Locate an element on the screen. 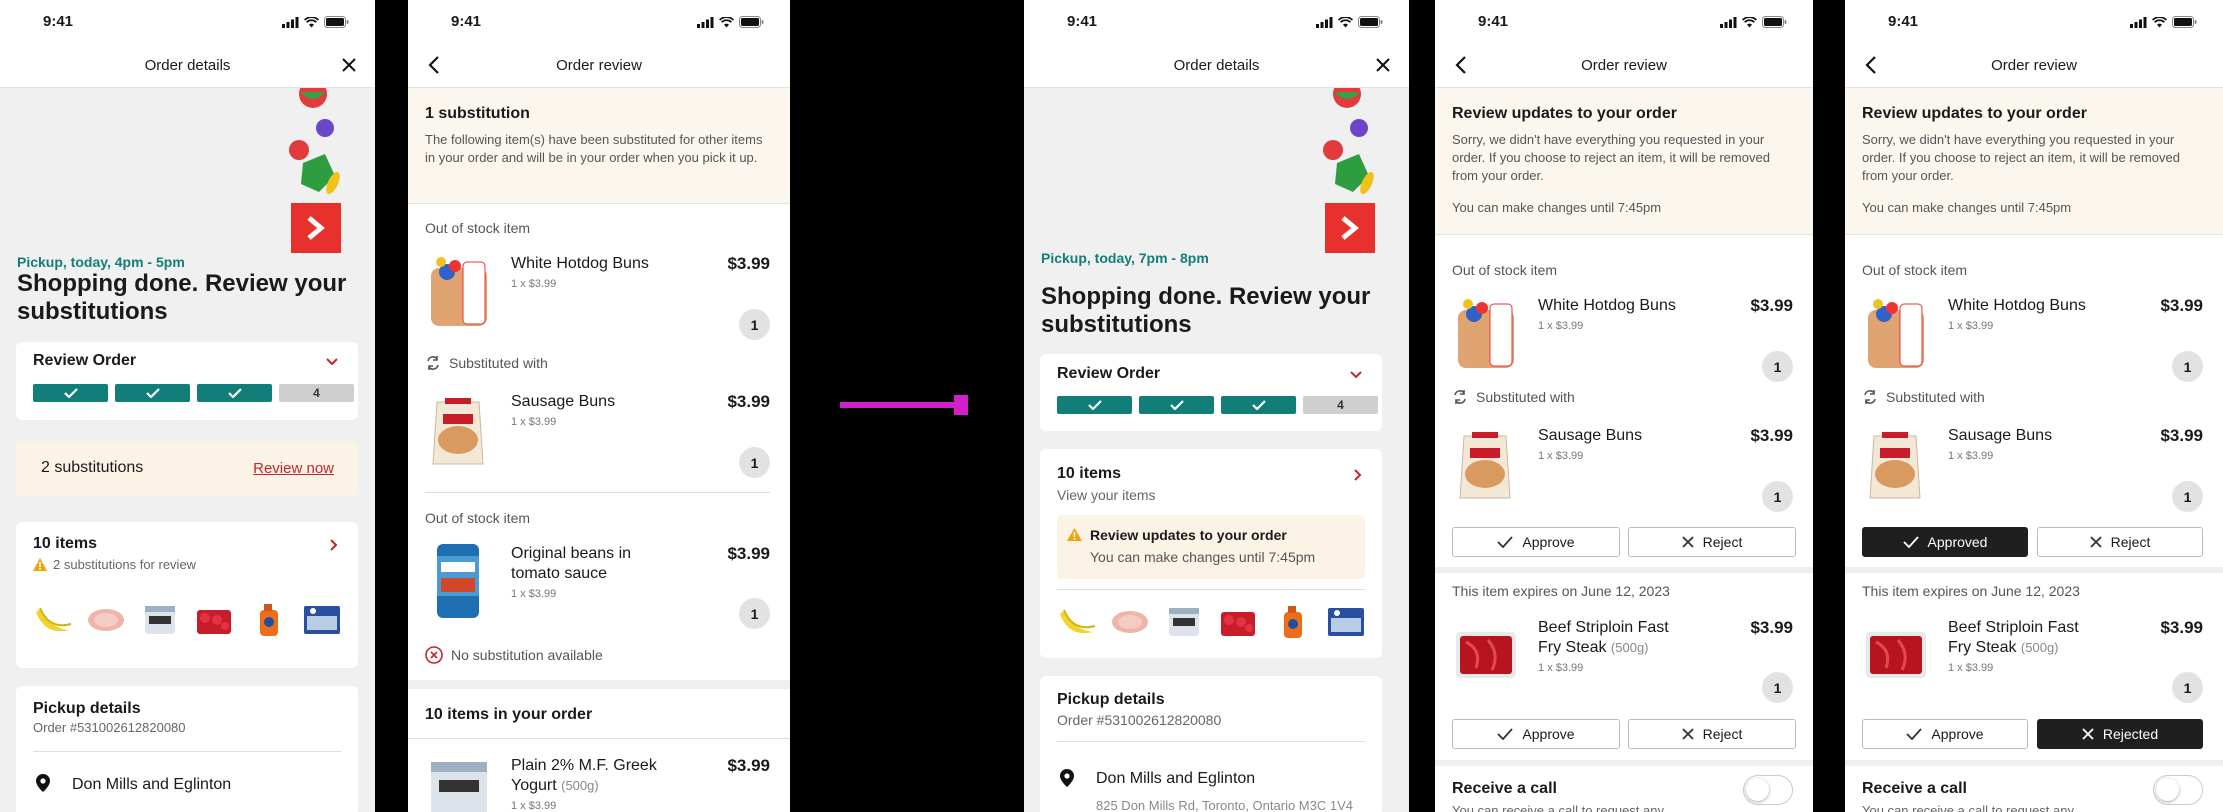 Image resolution: width=2223 pixels, height=812 pixels. approve-label: Approve is located at coordinates (1548, 542).